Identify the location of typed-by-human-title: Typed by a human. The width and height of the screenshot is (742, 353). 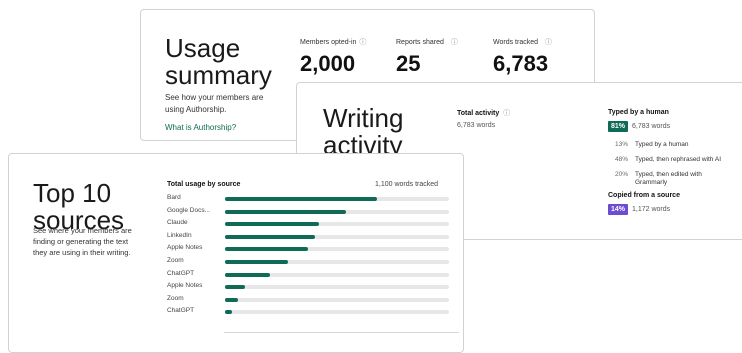
(638, 112).